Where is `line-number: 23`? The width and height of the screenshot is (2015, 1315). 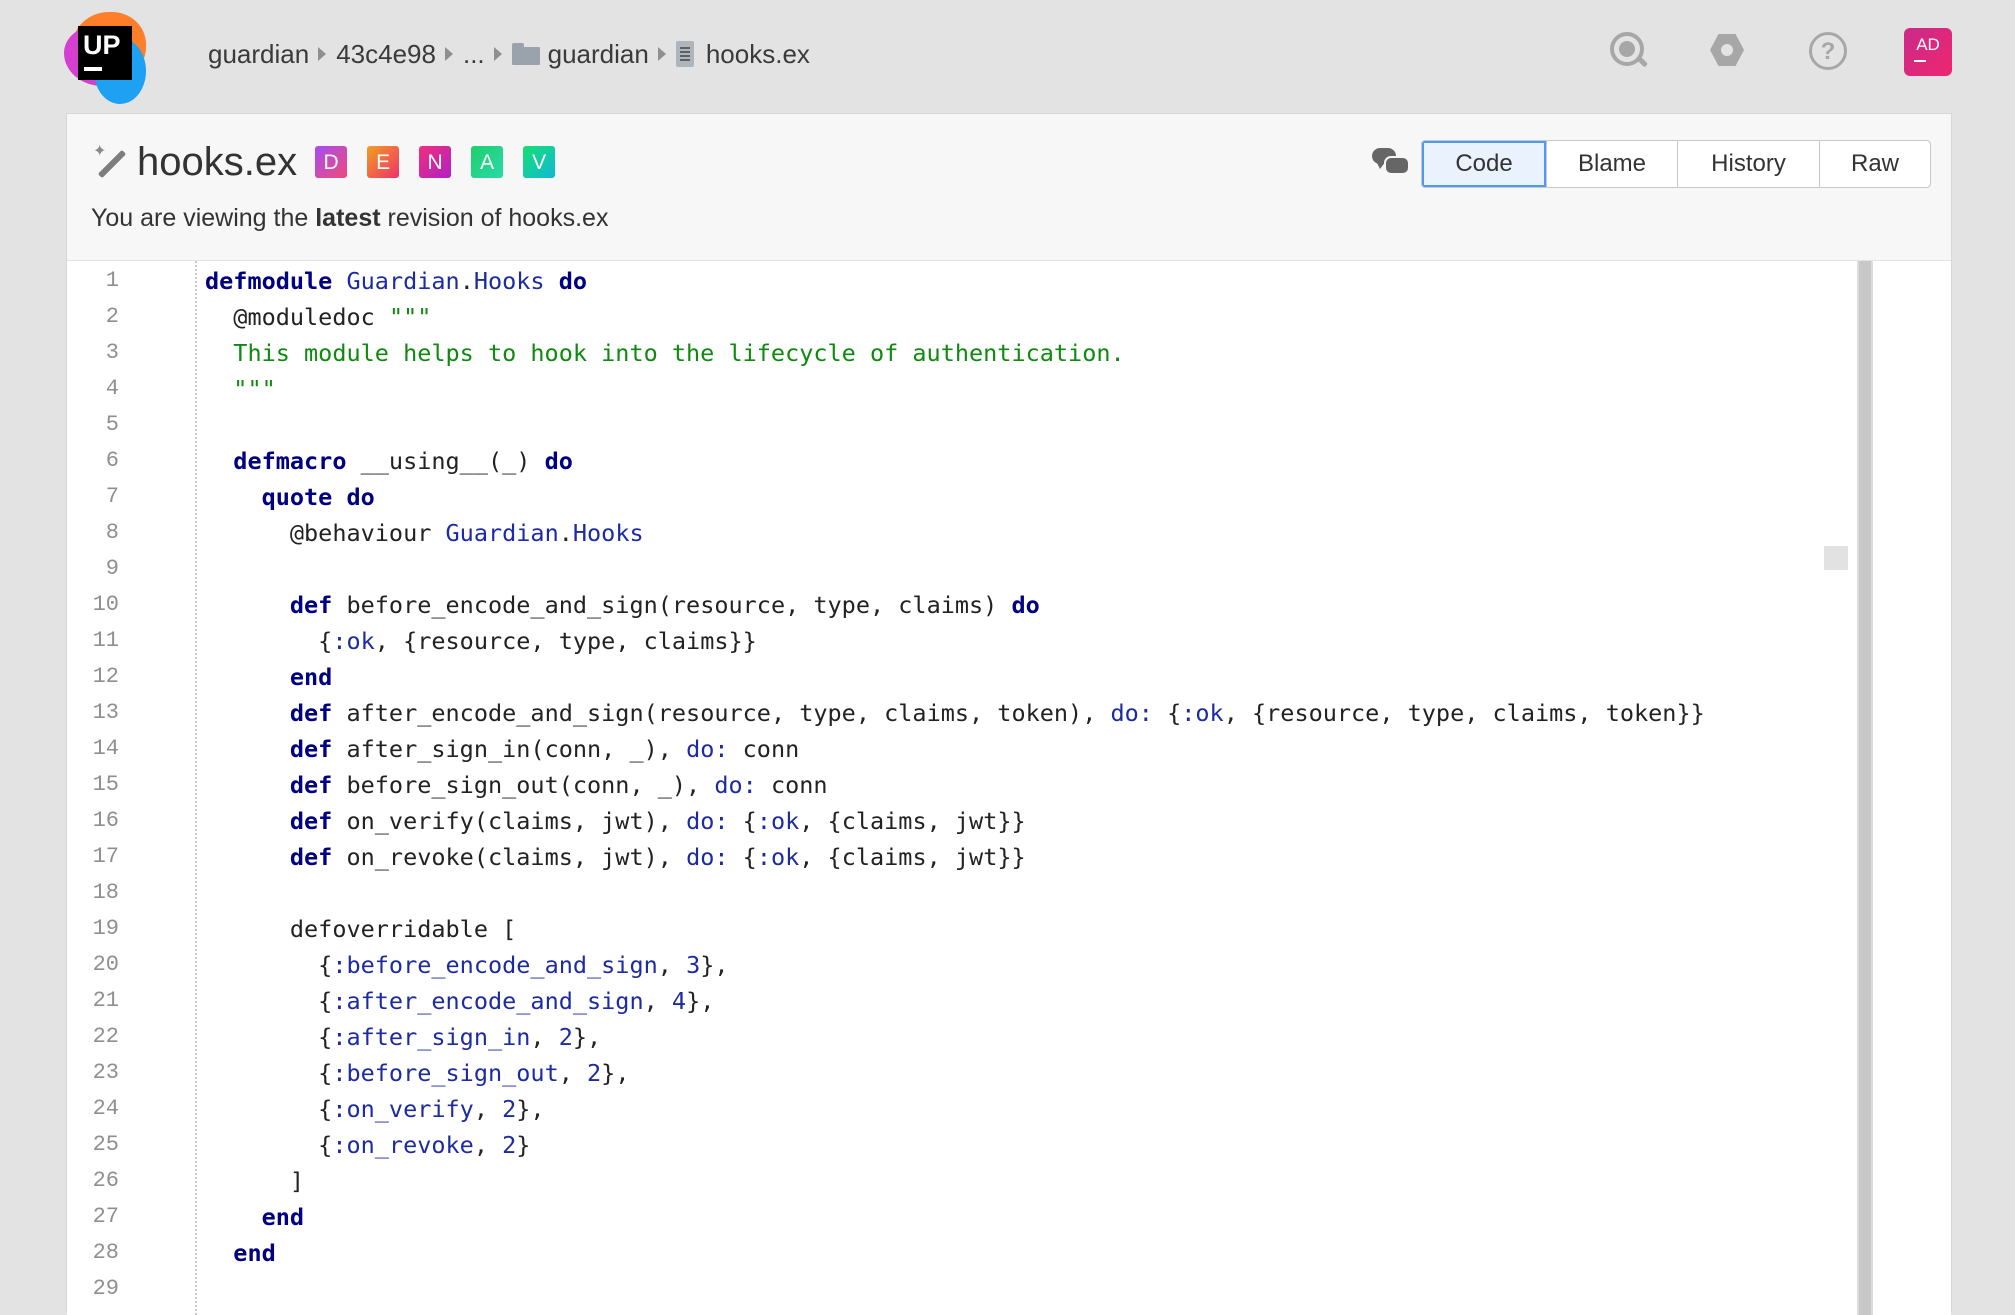
line-number: 23 is located at coordinates (93, 1073).